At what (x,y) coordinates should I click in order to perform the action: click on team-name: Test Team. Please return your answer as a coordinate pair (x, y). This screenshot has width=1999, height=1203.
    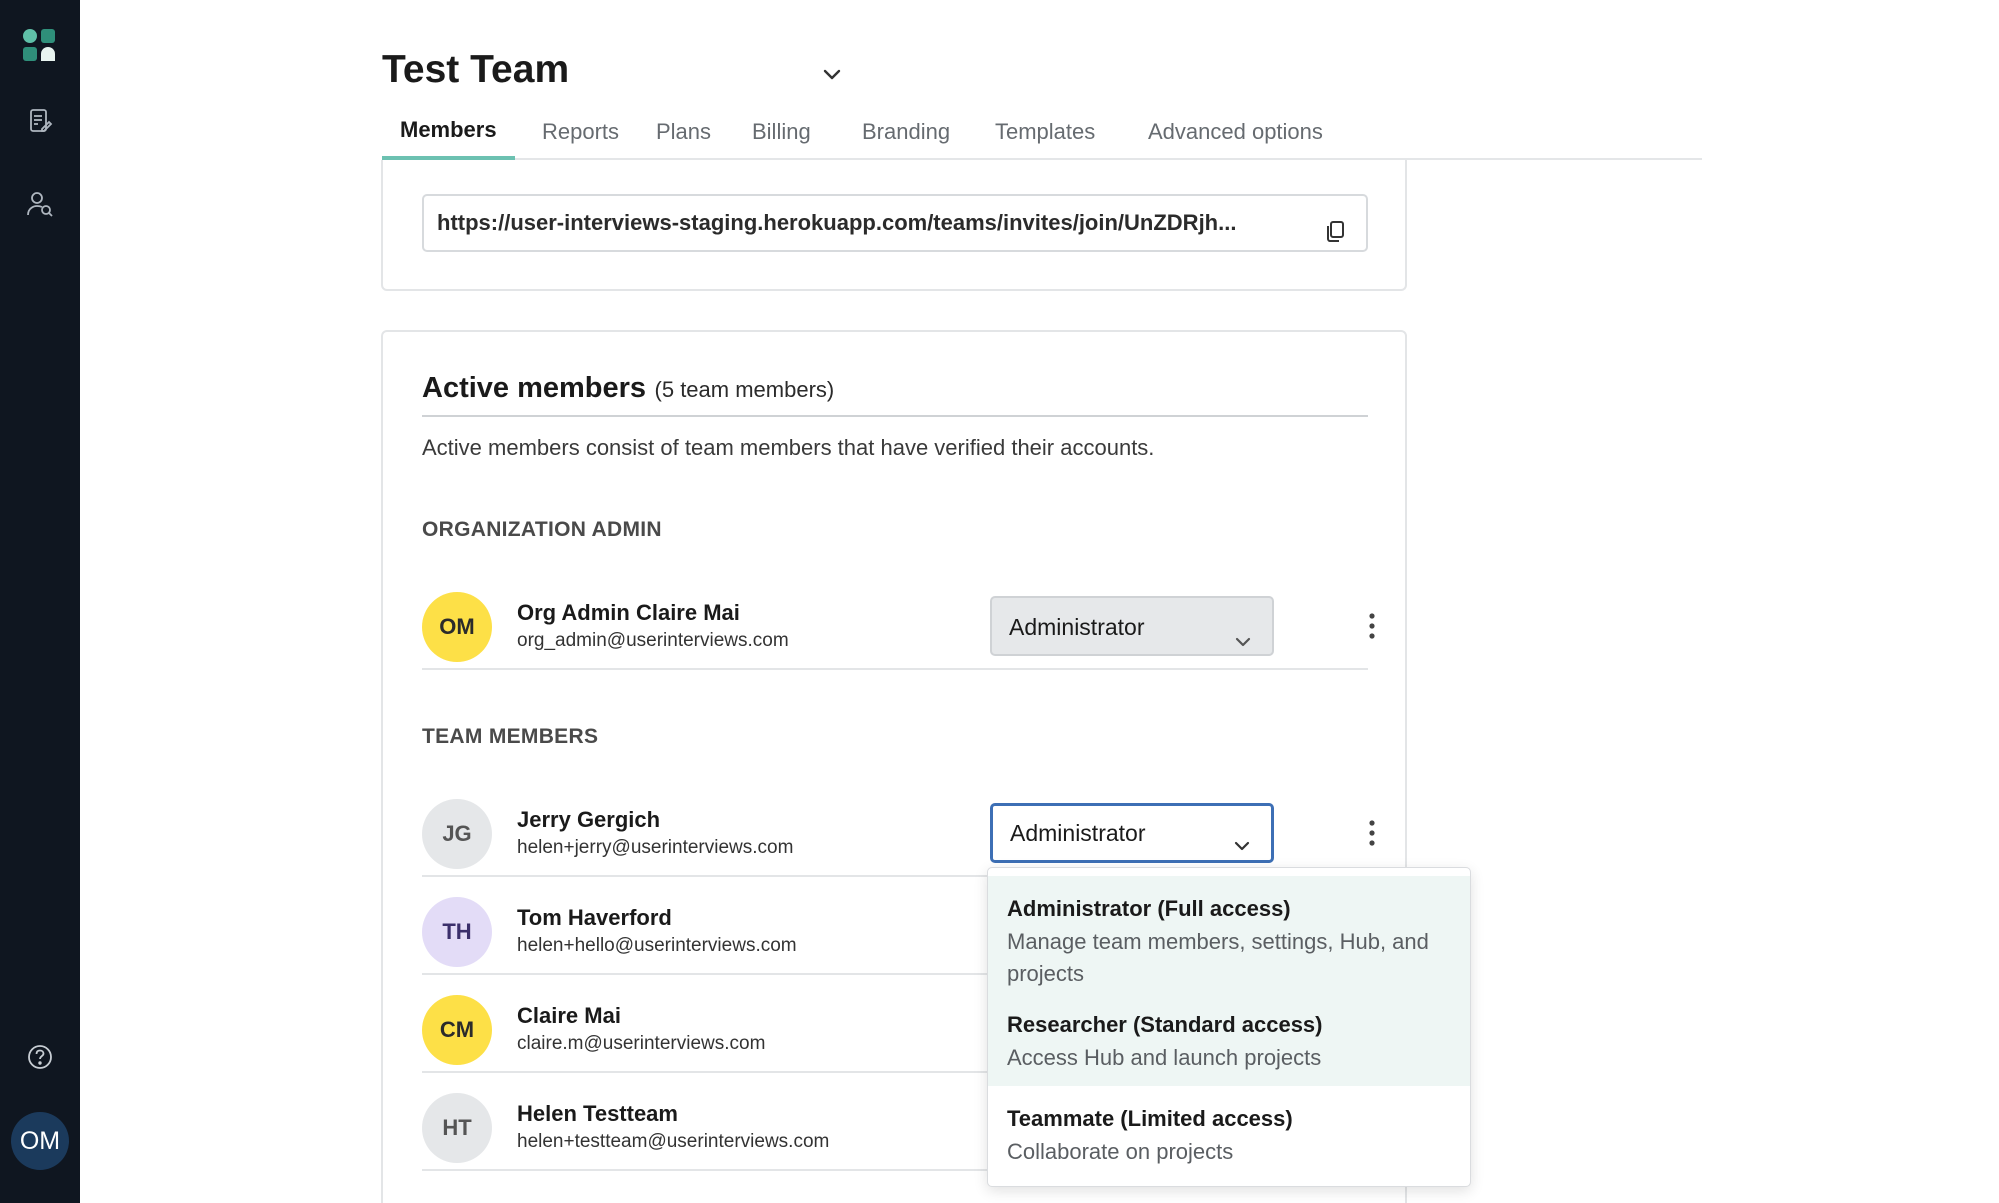
    Looking at the image, I should click on (476, 69).